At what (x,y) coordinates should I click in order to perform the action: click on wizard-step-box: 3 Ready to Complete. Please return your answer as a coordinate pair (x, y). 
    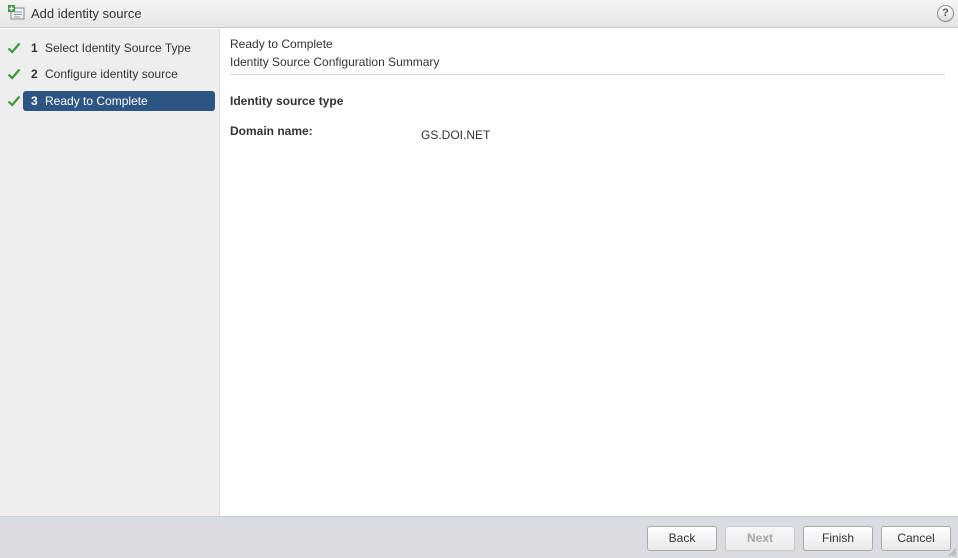
    Looking at the image, I should click on (119, 101).